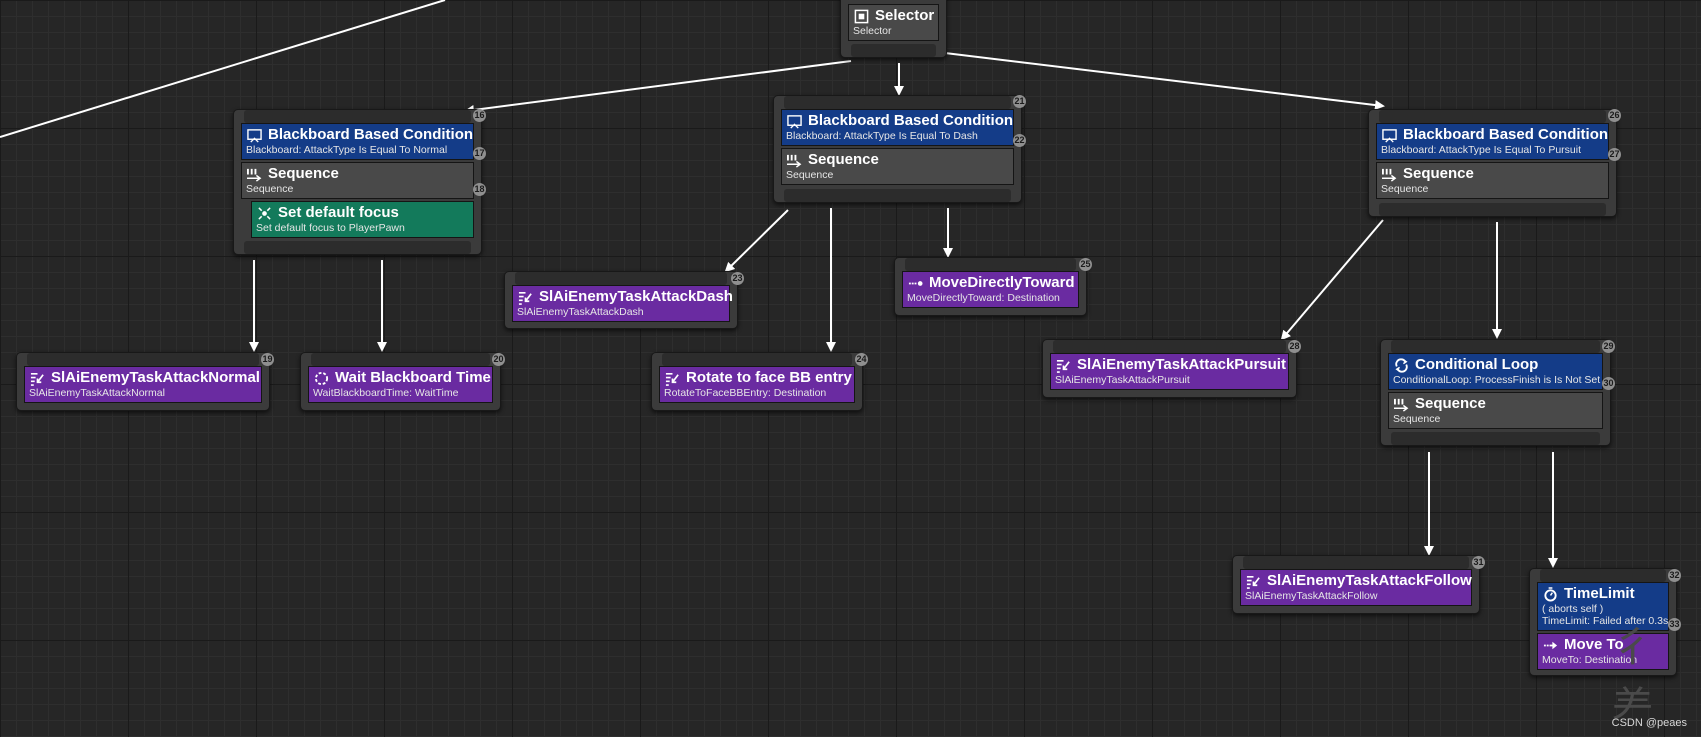 Image resolution: width=1701 pixels, height=737 pixels. I want to click on task-subtitle: SlAiEnemyTaskAttackNormal, so click(97, 393).